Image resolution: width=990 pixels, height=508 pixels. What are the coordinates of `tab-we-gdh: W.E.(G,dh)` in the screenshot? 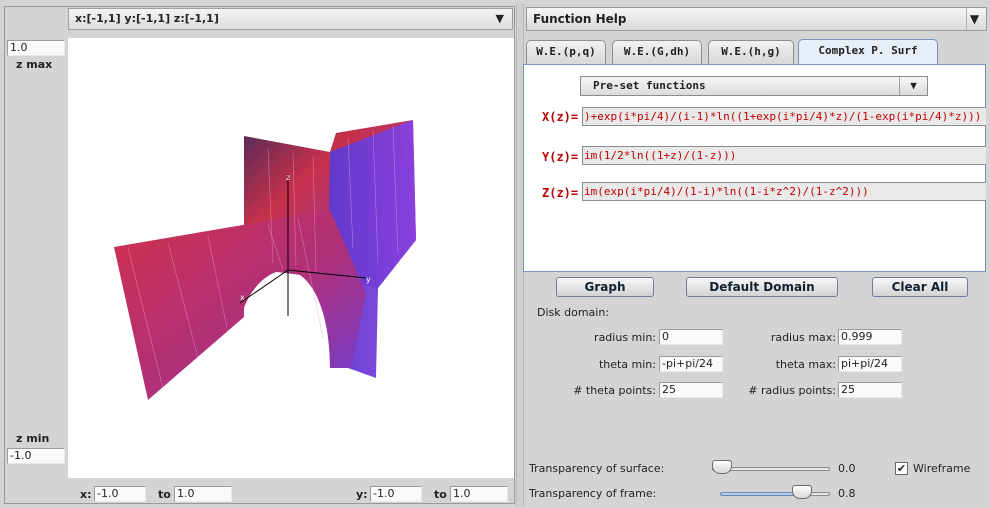 It's located at (657, 52).